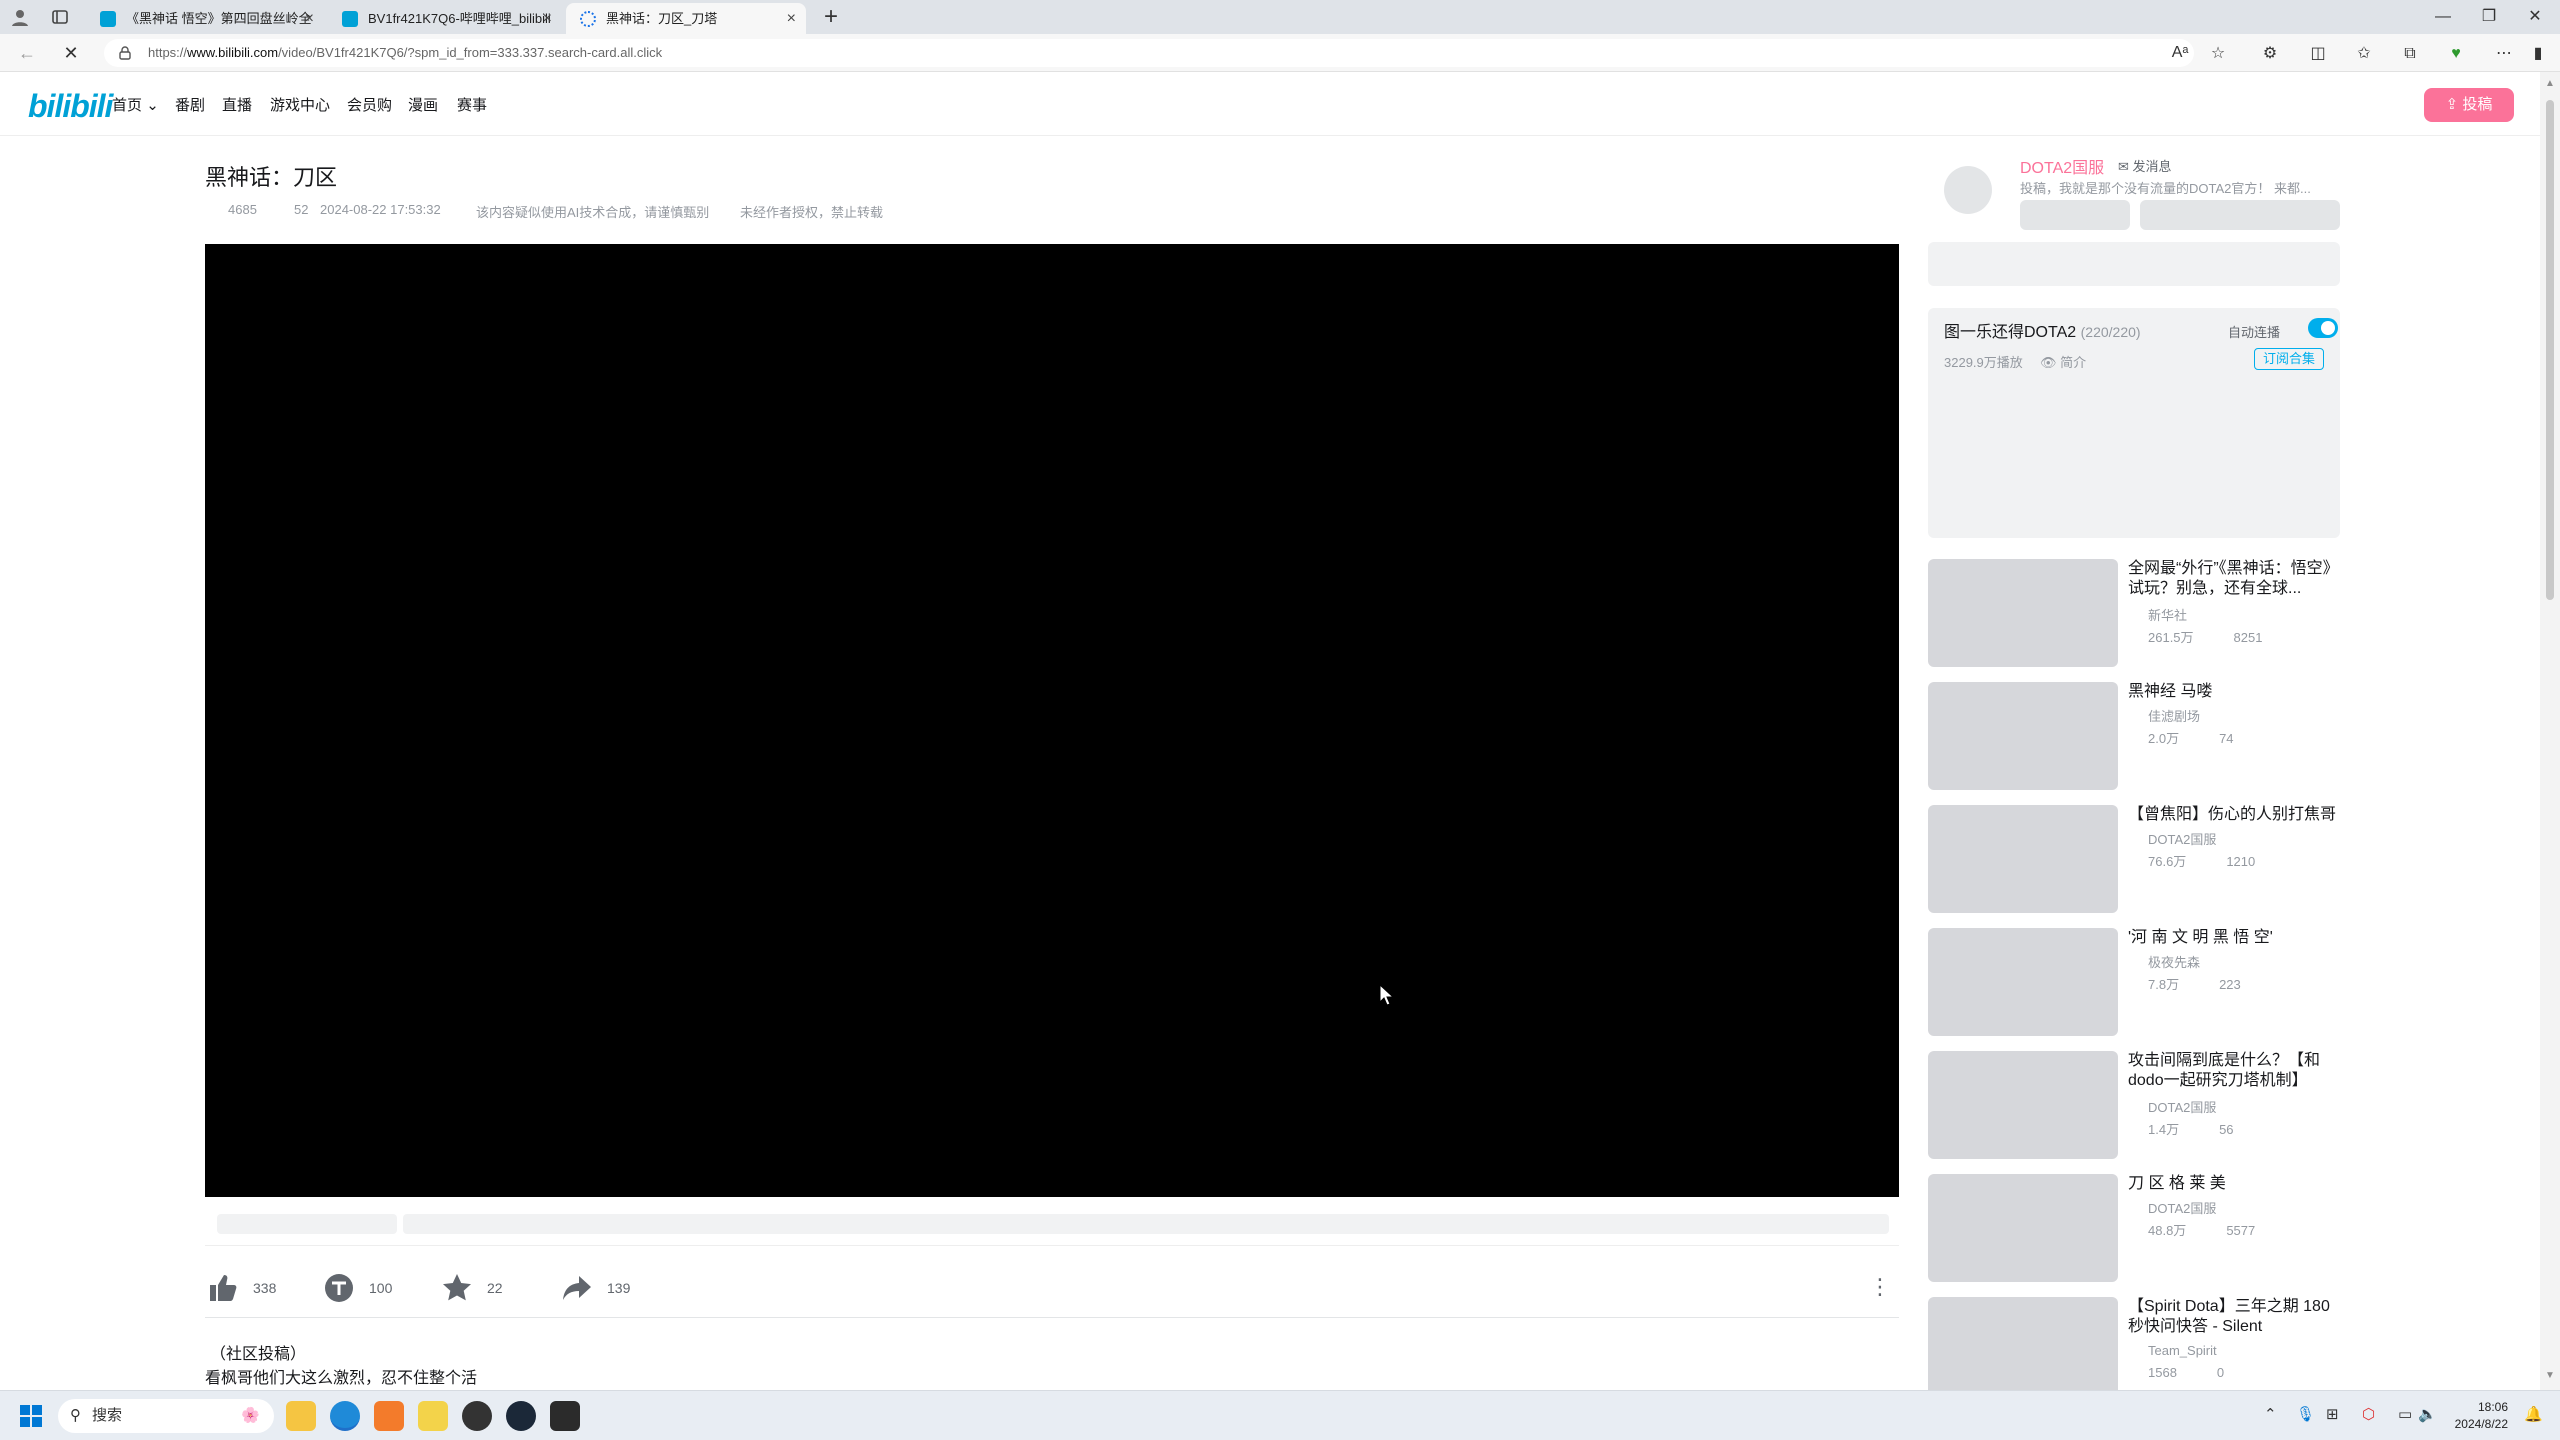 The height and width of the screenshot is (1440, 2560). I want to click on restore-button: ❐, so click(2489, 17).